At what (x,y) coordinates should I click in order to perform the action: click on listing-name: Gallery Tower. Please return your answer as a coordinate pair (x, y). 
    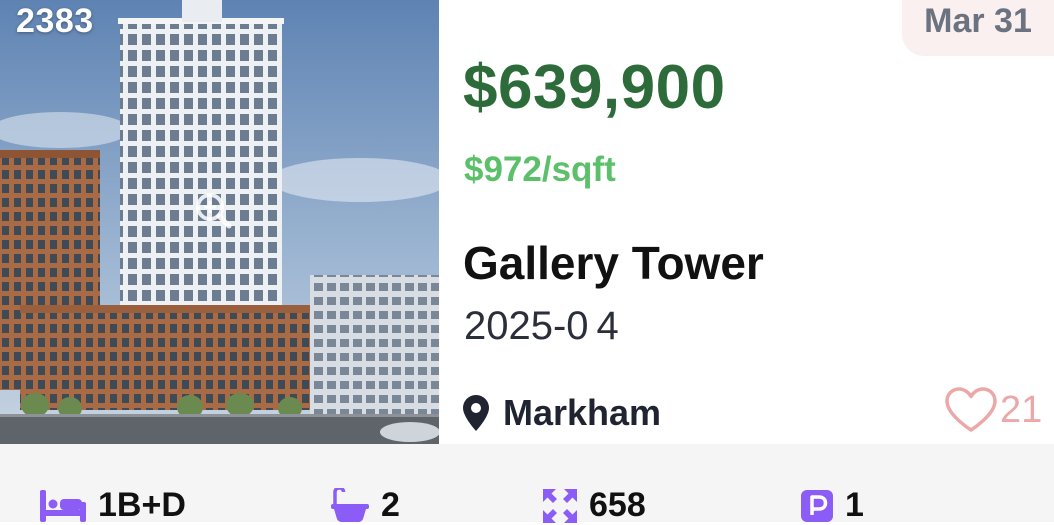
    Looking at the image, I should click on (613, 263).